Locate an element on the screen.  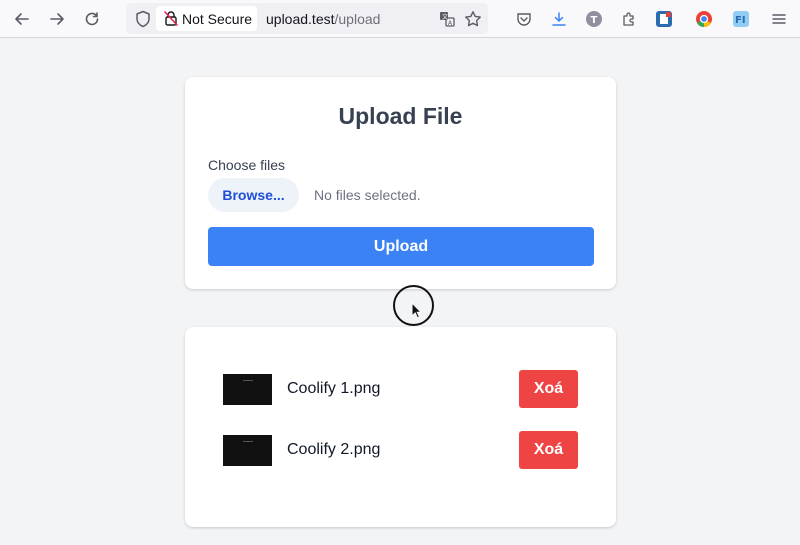
mouse-cursor-icon is located at coordinates (417, 313).